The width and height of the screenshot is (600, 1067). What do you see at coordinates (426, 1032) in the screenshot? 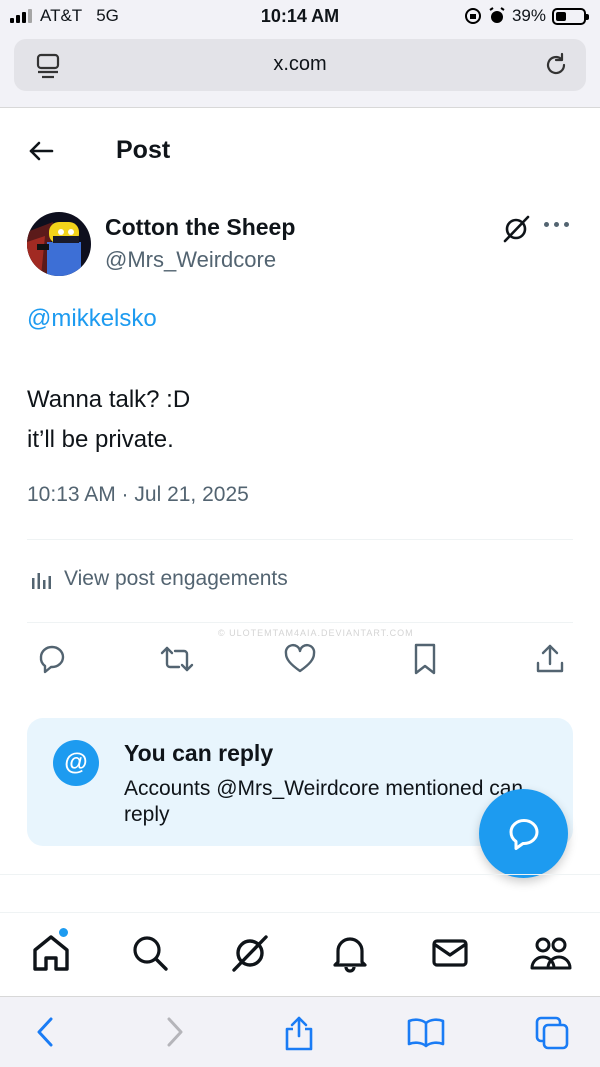
I see `bookmarks-icon` at bounding box center [426, 1032].